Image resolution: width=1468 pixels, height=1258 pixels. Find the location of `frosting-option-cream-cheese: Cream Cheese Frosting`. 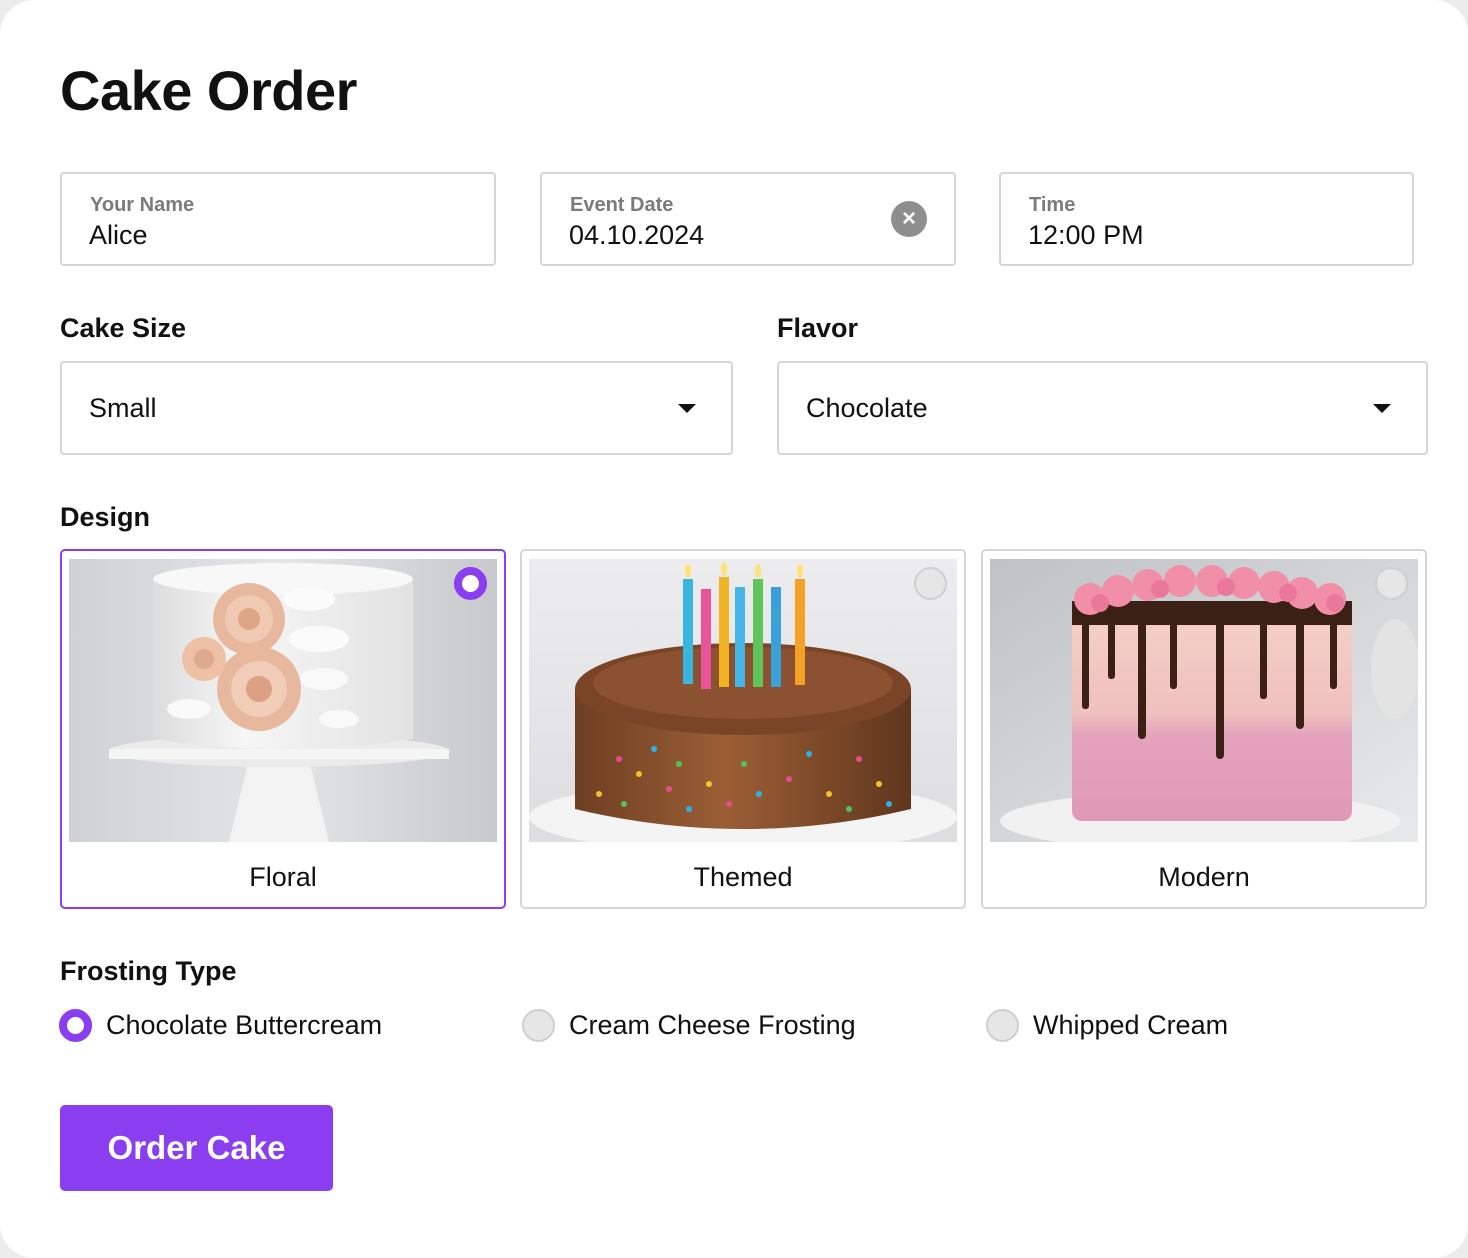

frosting-option-cream-cheese: Cream Cheese Frosting is located at coordinates (712, 1026).